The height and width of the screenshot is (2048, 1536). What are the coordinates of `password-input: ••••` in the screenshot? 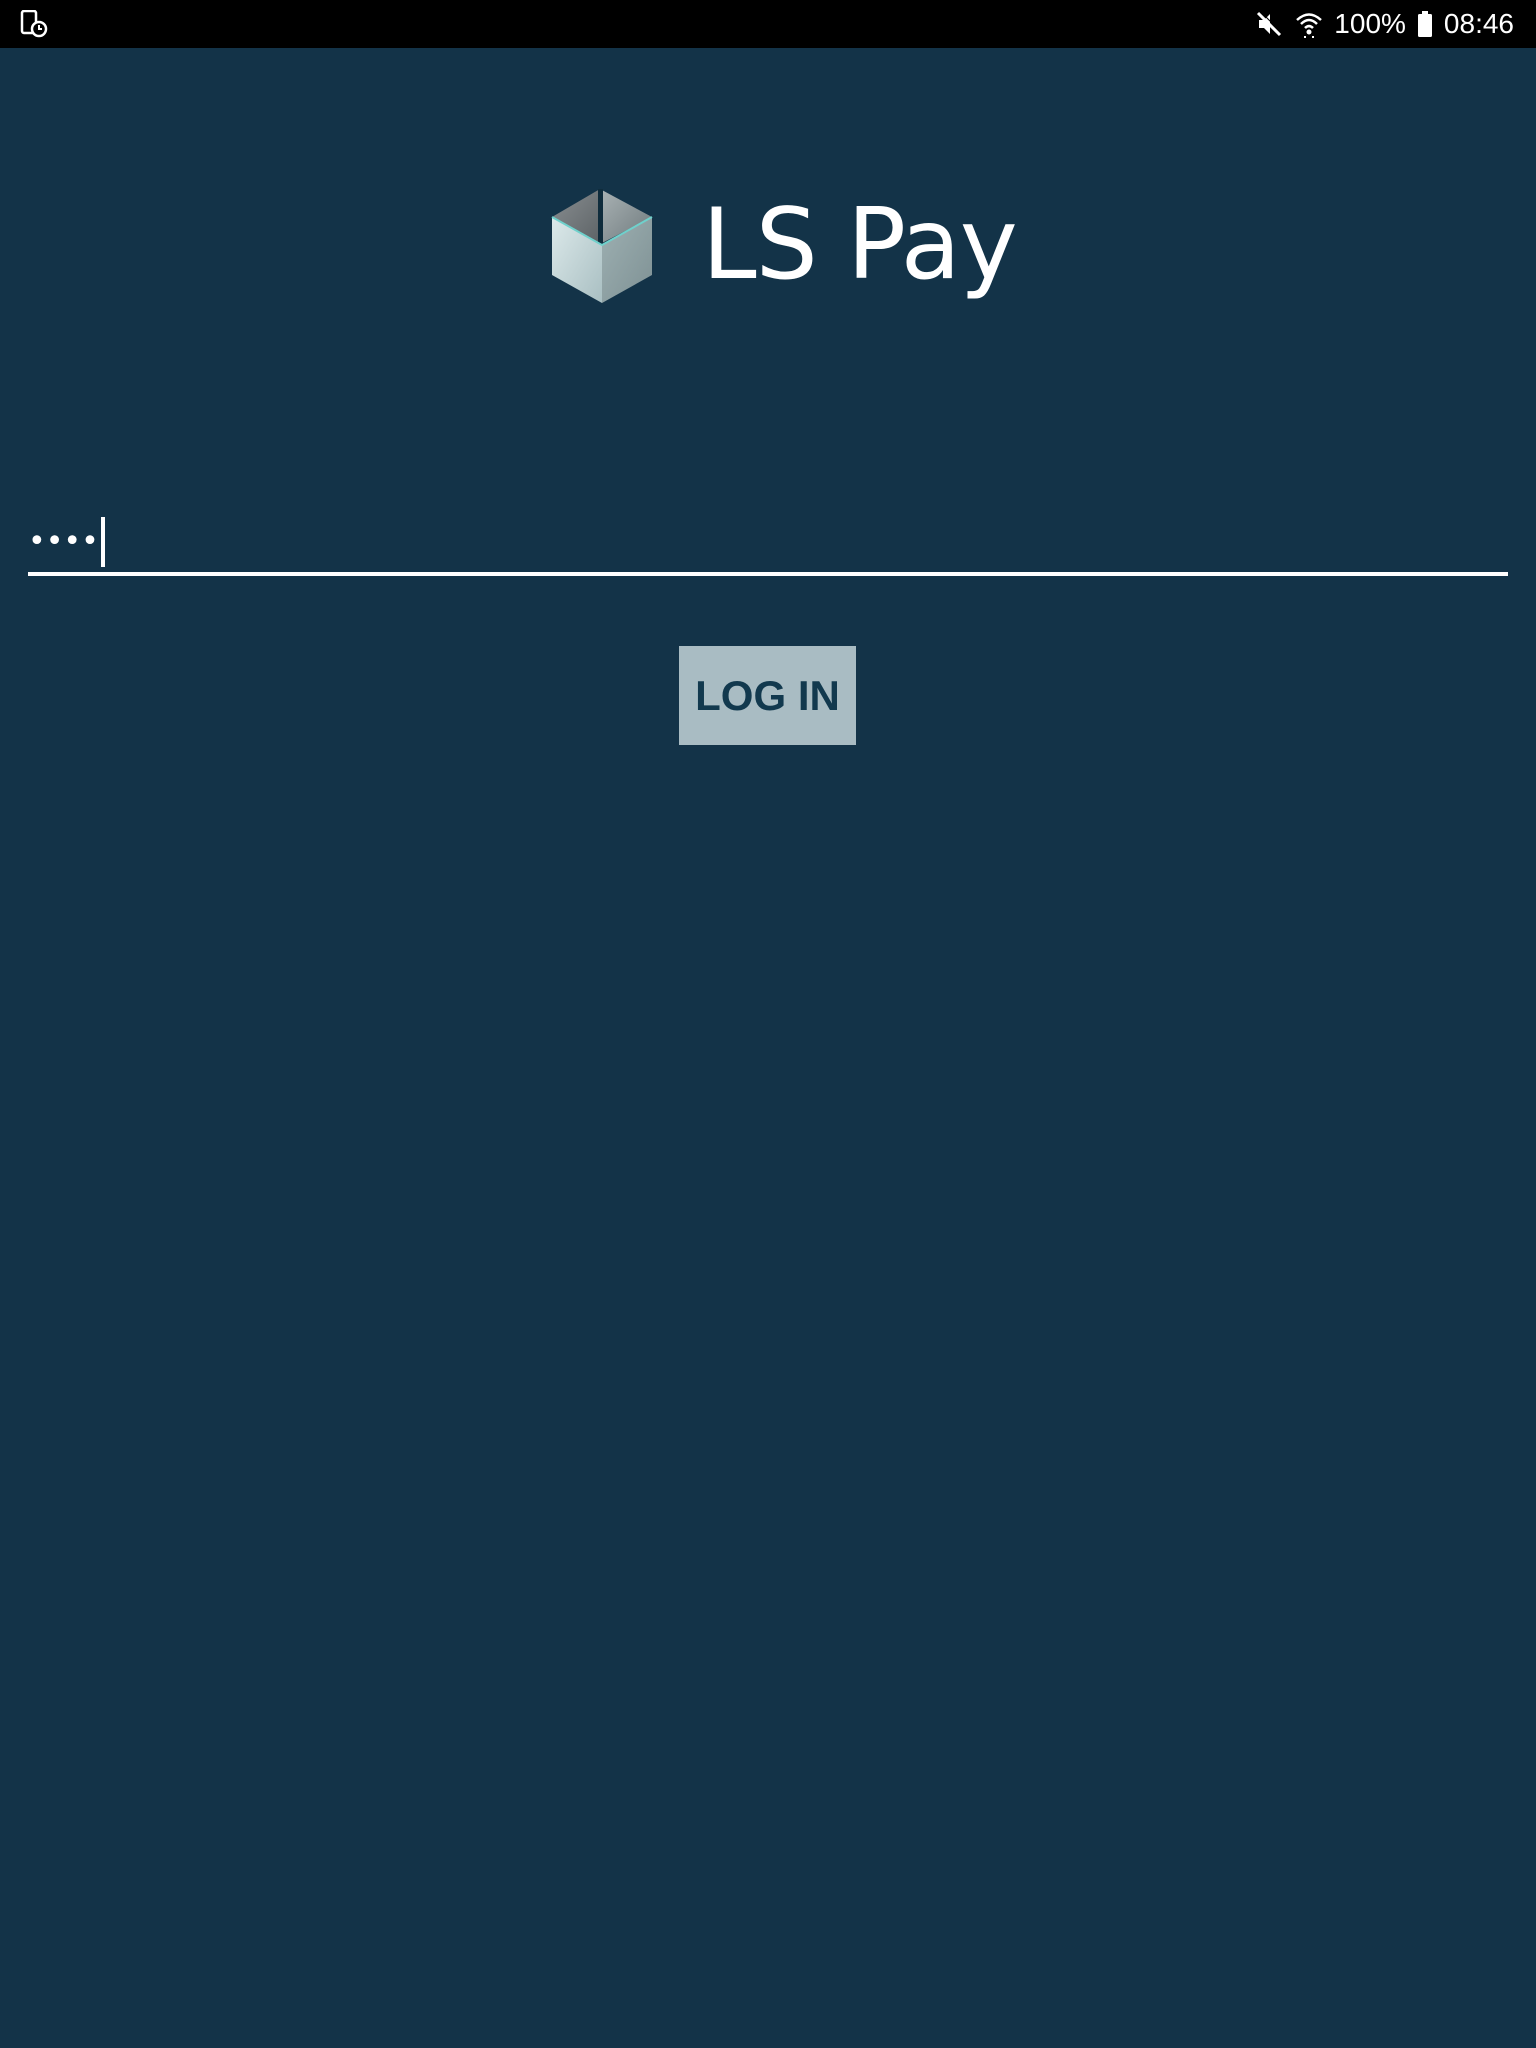 It's located at (768, 544).